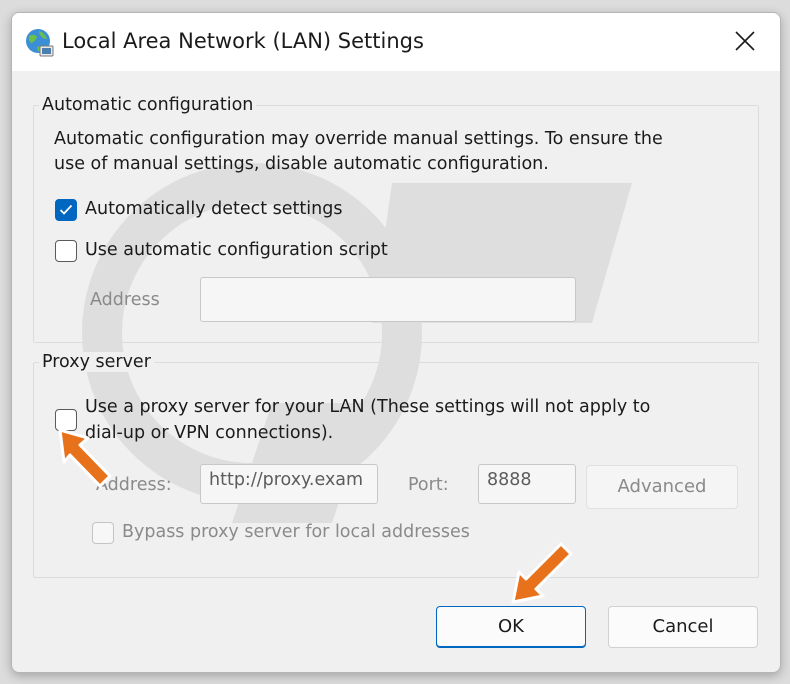  What do you see at coordinates (209, 433) in the screenshot?
I see `use-proxy-label-line2: dial-up or VPN connections).` at bounding box center [209, 433].